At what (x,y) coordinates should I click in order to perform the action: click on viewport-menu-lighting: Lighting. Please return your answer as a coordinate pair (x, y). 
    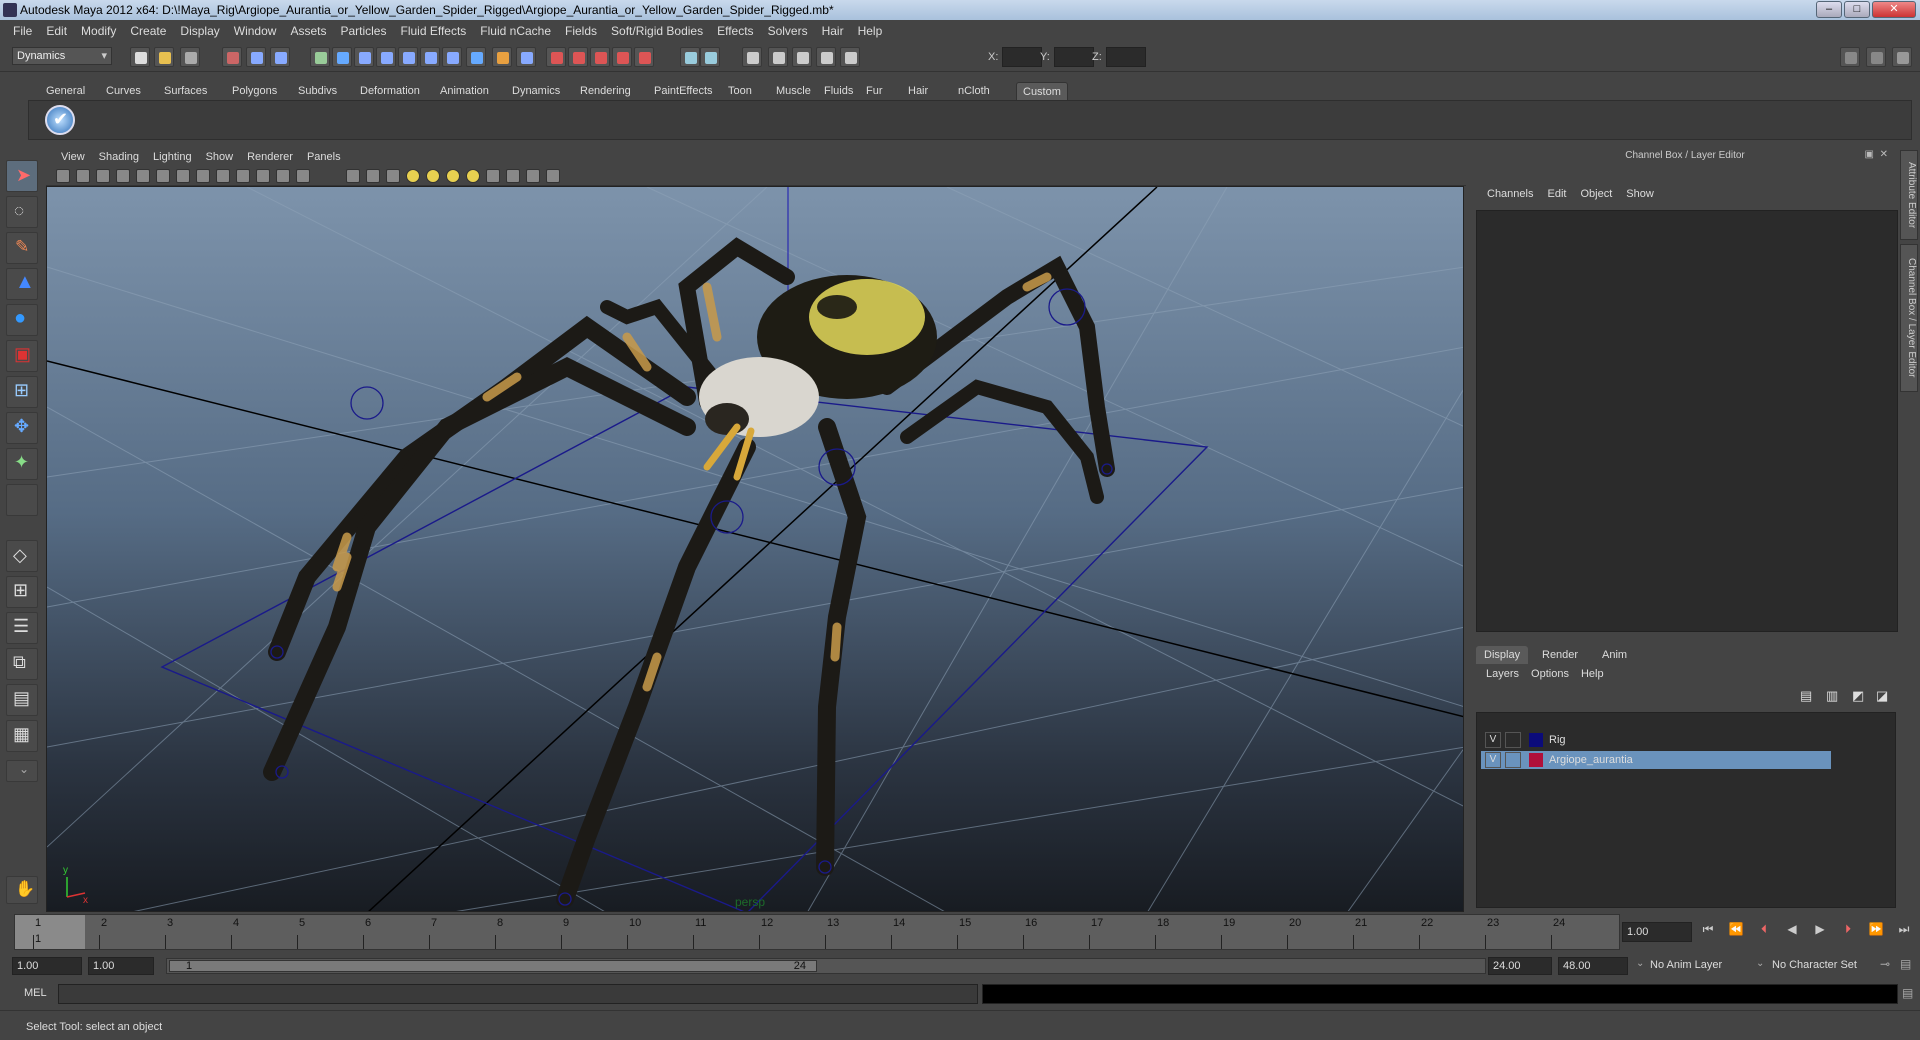
    Looking at the image, I should click on (172, 157).